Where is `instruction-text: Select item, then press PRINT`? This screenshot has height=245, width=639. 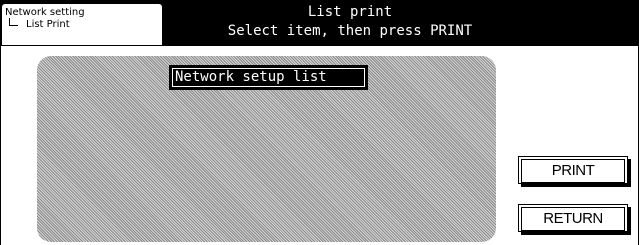
instruction-text: Select item, then press PRINT is located at coordinates (350, 31).